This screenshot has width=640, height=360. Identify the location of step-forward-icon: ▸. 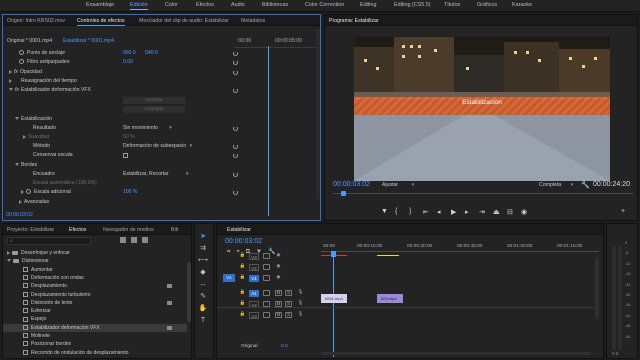
(467, 212).